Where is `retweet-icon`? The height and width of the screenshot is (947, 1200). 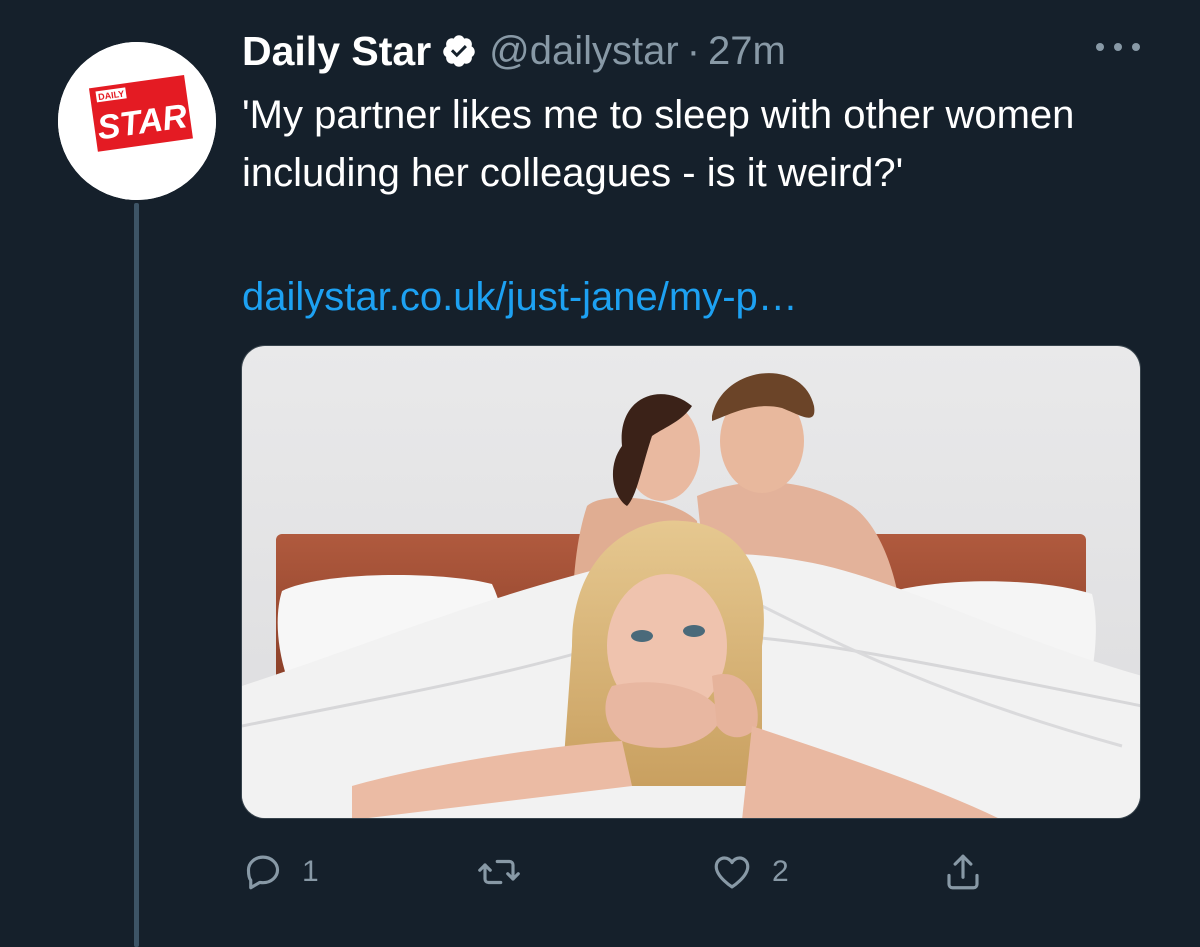
retweet-icon is located at coordinates (499, 872).